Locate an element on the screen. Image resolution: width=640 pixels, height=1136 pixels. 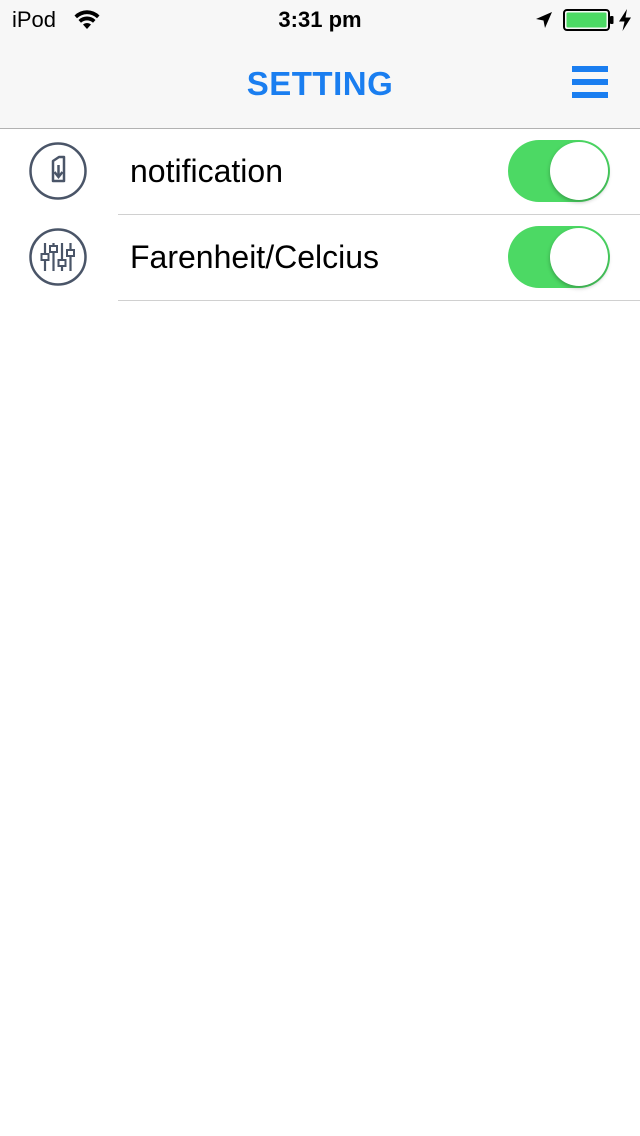
setting-row-temperature-unit: Farenheit/Celcius is located at coordinates (320, 258).